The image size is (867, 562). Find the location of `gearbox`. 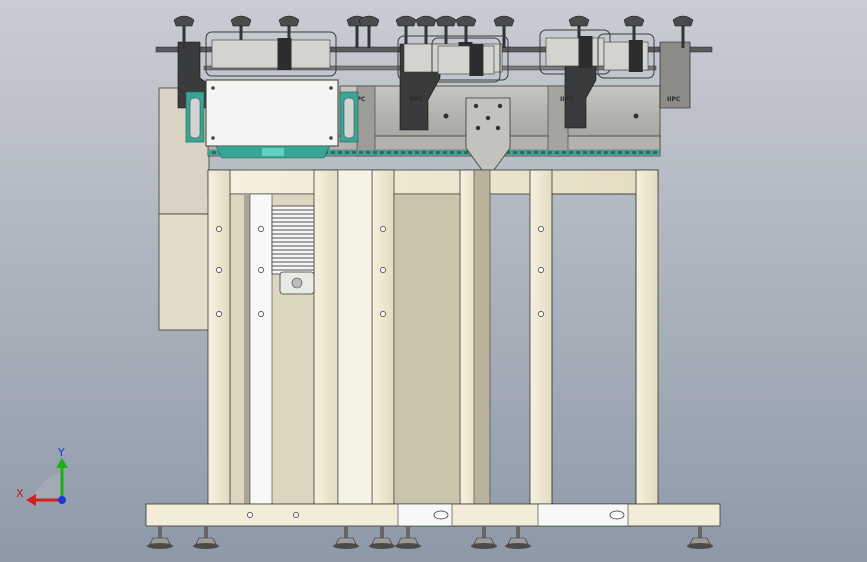

gearbox is located at coordinates (272, 119).